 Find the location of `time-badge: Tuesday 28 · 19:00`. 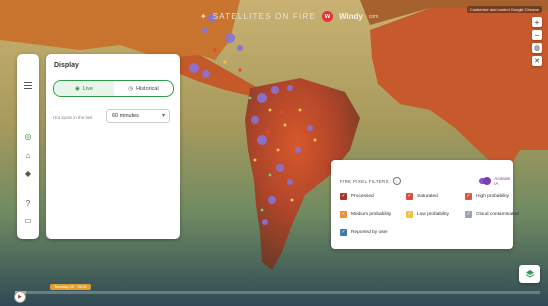

time-badge: Tuesday 28 · 19:00 is located at coordinates (70, 287).